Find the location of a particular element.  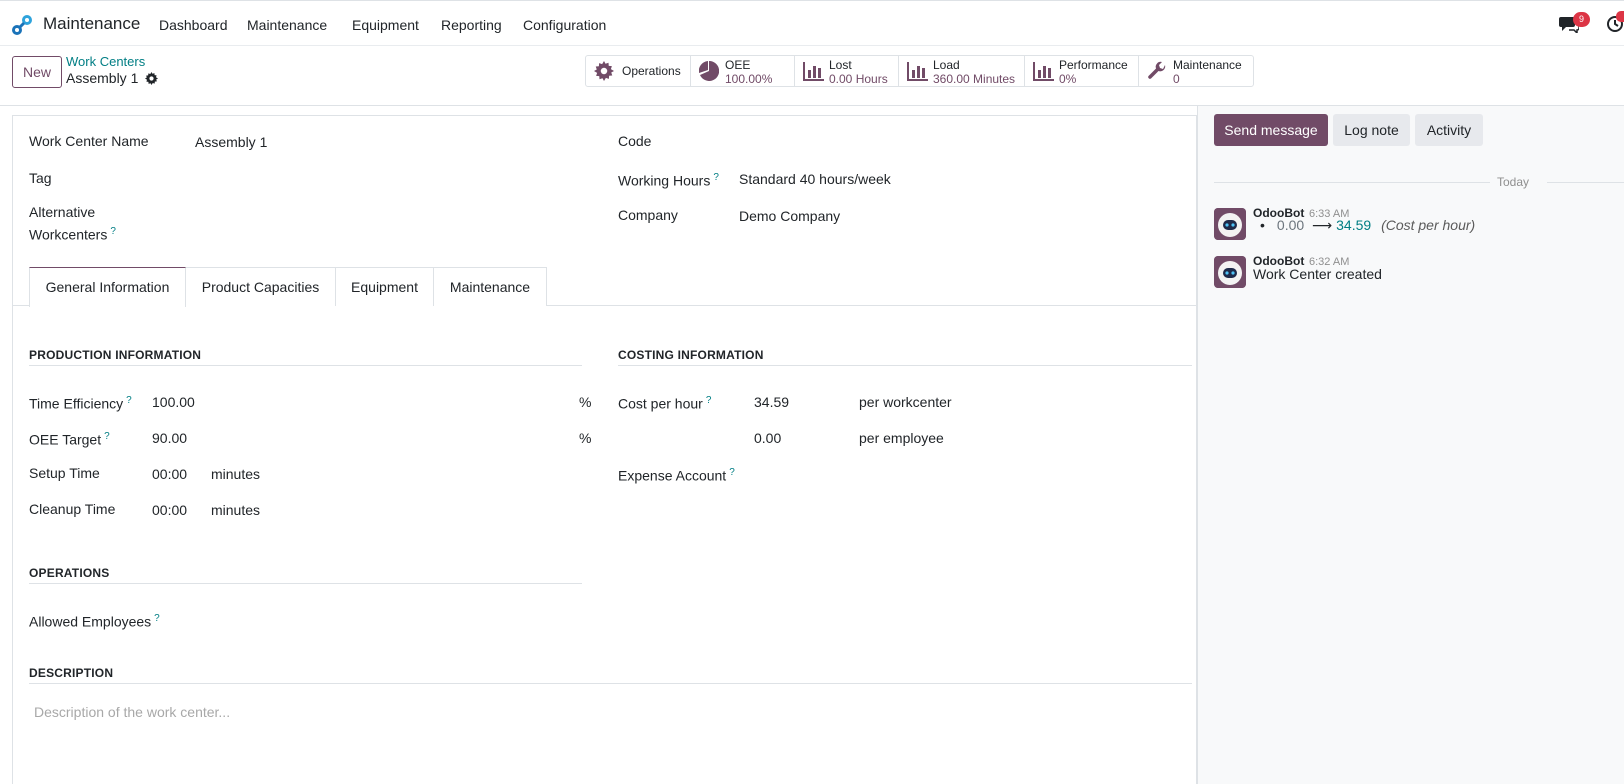

setup-time-field: 00:00 is located at coordinates (169, 474).